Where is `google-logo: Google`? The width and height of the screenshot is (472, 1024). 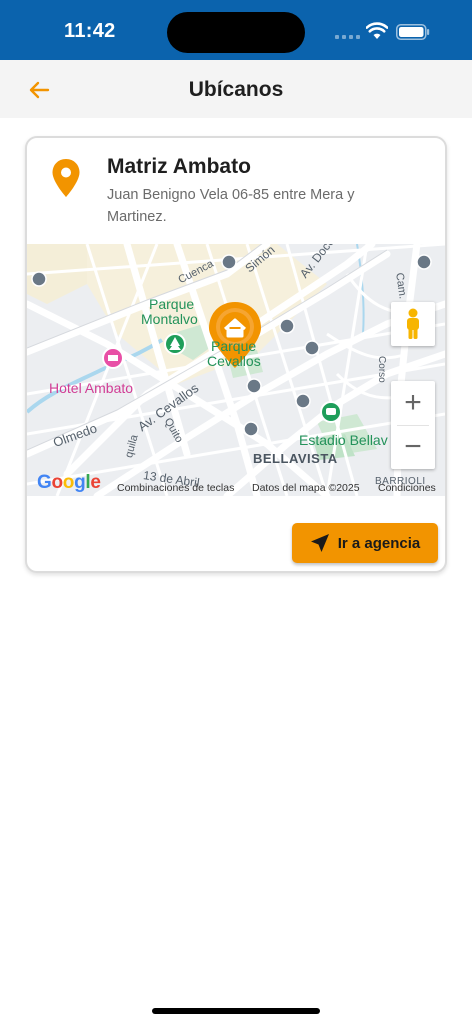
google-logo: Google is located at coordinates (69, 482).